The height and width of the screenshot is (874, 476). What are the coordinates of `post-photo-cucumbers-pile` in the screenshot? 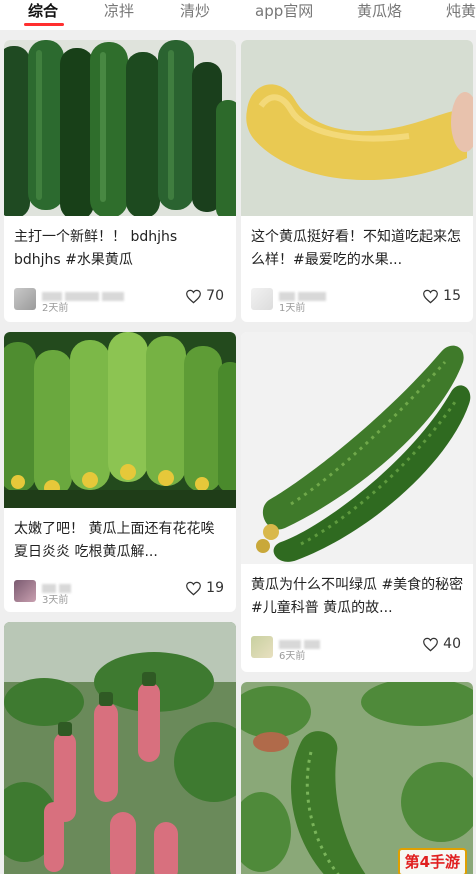 It's located at (120, 128).